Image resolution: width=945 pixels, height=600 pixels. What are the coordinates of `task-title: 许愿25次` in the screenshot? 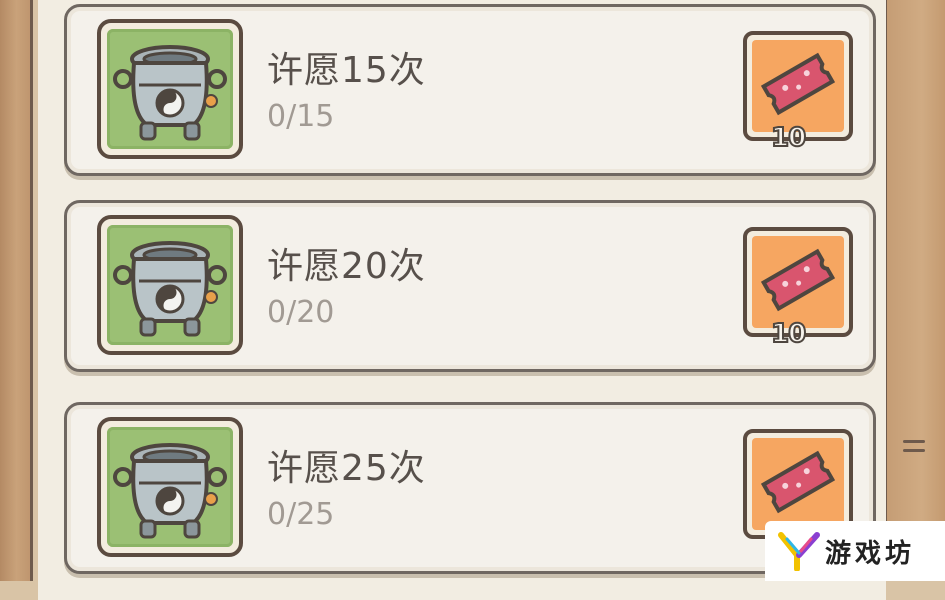 It's located at (346, 468).